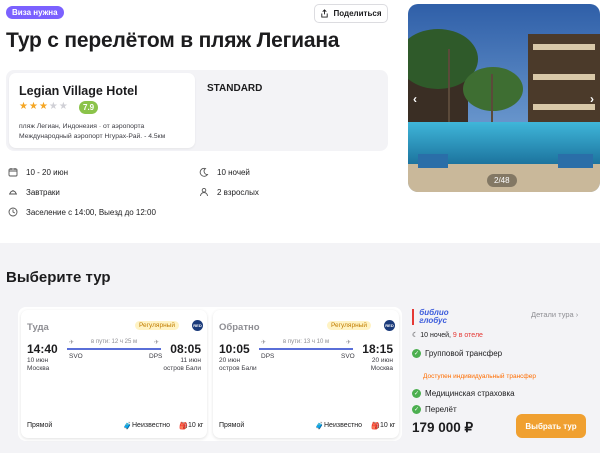 Image resolution: width=600 pixels, height=453 pixels. I want to click on flight-label: Перелёт, so click(441, 409).